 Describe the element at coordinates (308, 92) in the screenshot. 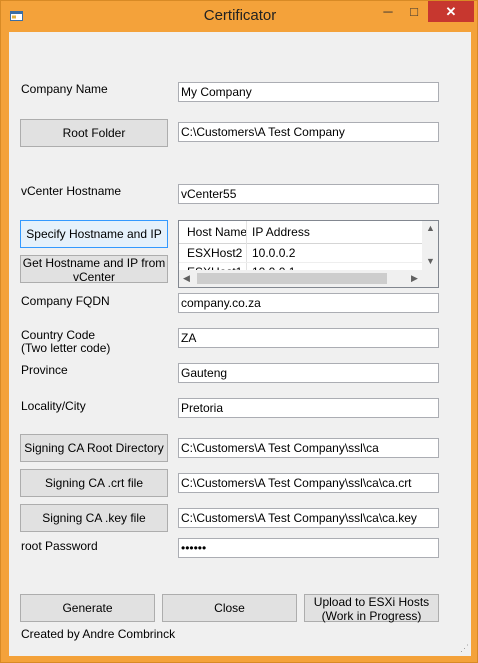

I see `company-name-input` at that location.